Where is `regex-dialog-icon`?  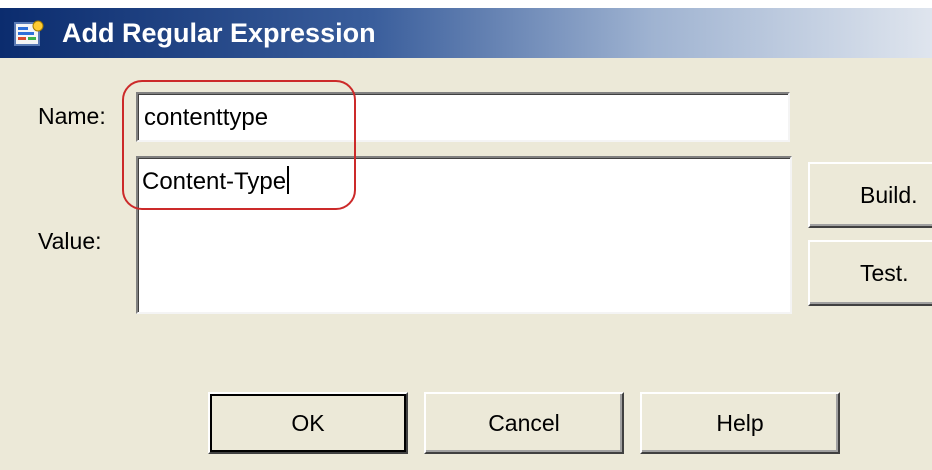
regex-dialog-icon is located at coordinates (29, 33).